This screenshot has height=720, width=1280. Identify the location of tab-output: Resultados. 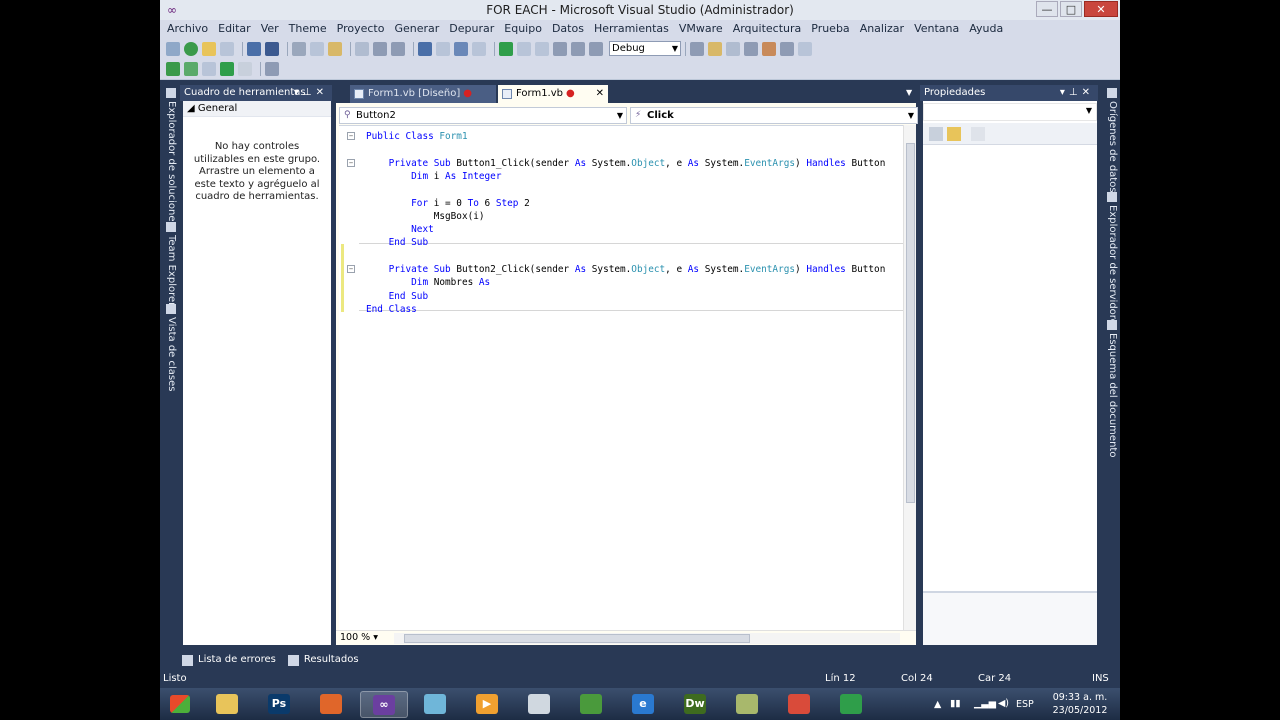
(323, 660).